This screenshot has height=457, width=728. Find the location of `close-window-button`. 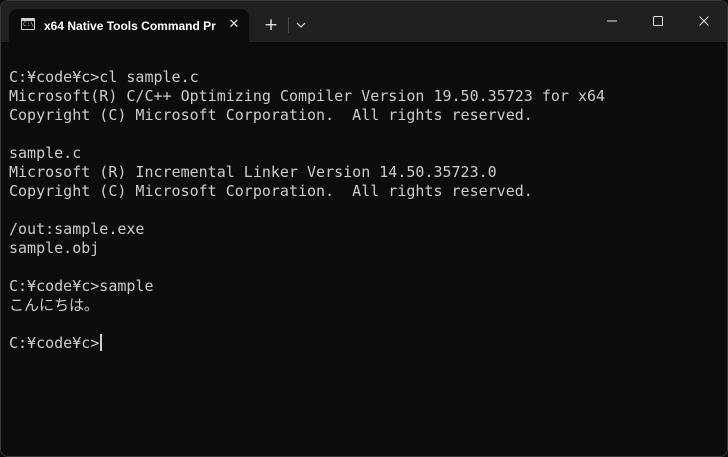

close-window-button is located at coordinates (704, 21).